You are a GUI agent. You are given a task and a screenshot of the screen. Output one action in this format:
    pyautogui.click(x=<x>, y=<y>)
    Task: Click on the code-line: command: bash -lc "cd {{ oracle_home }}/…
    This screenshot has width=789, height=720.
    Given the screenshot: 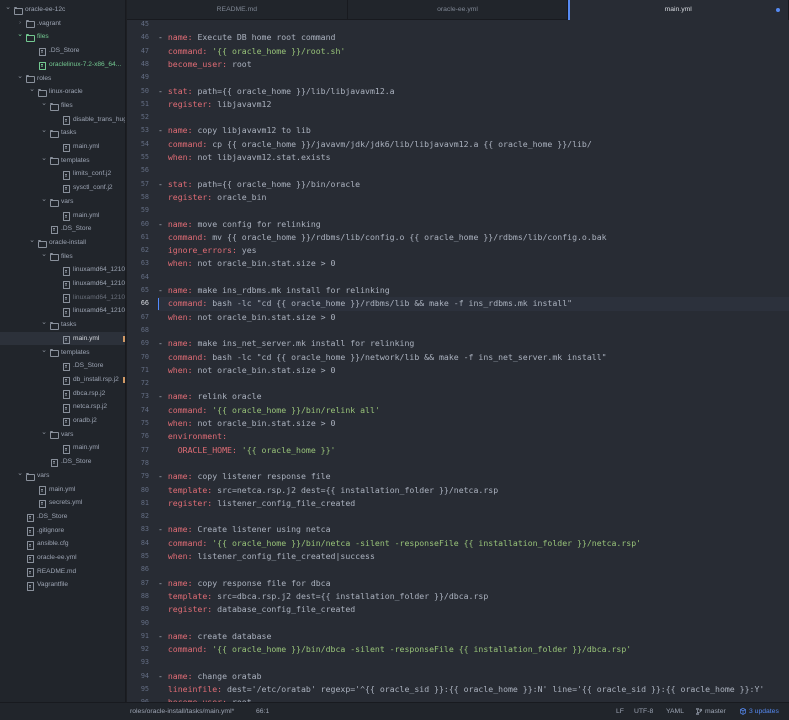 What is the action you would take?
    pyautogui.click(x=473, y=357)
    